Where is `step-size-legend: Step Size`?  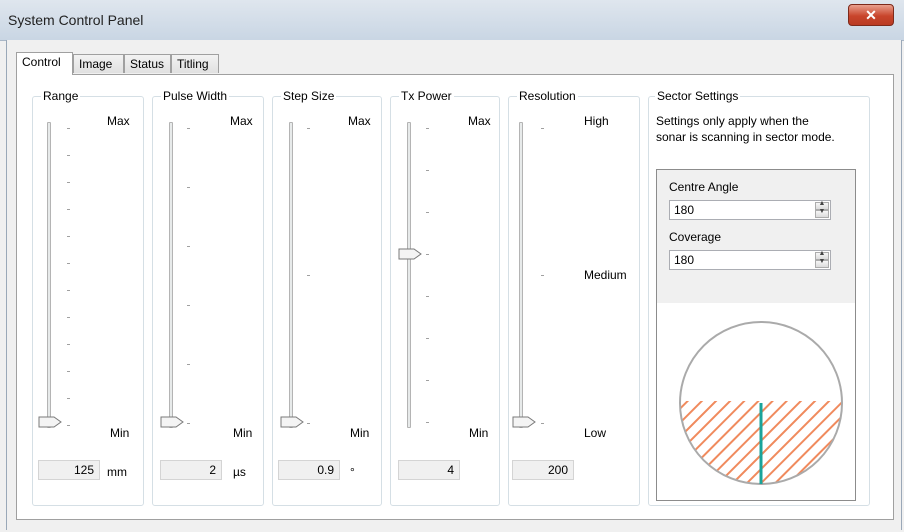 step-size-legend: Step Size is located at coordinates (309, 96).